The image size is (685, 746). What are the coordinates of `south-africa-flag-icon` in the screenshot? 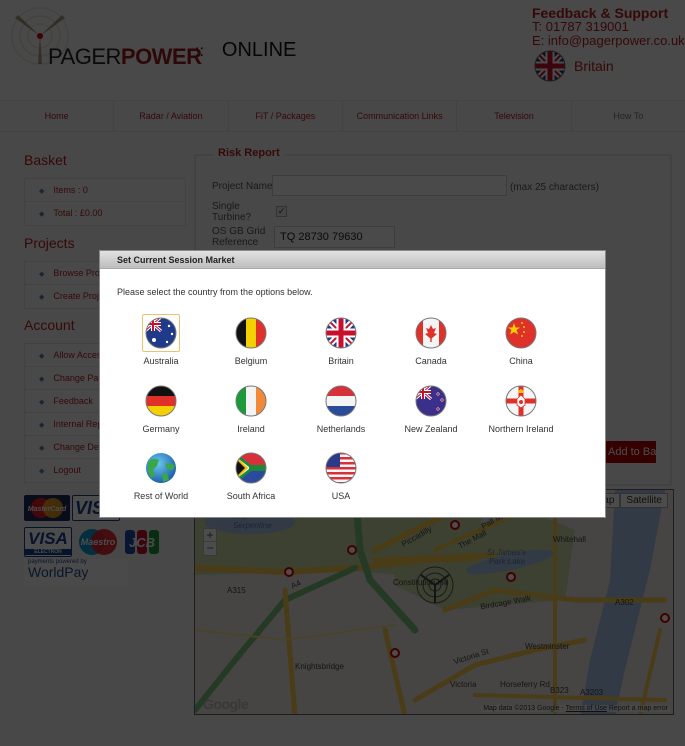 It's located at (251, 468).